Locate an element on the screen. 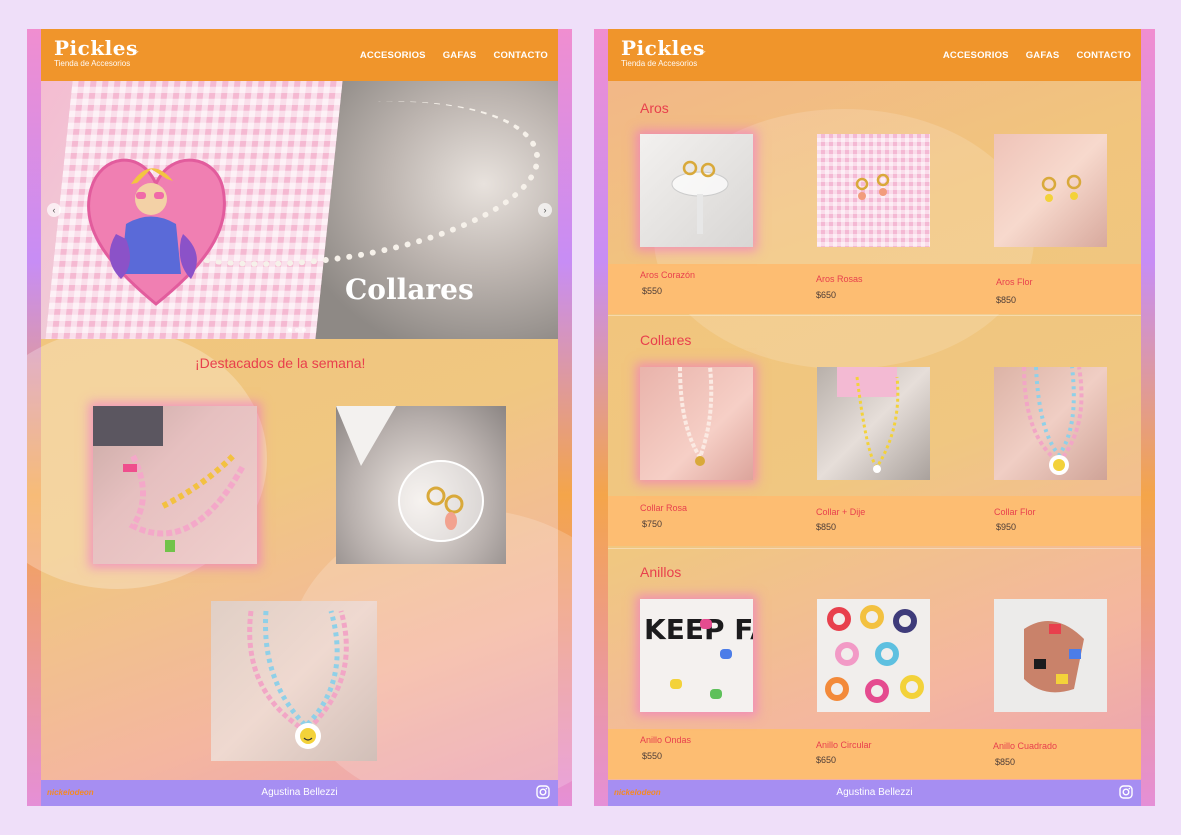 The image size is (1181, 835). product-image-collar-flor is located at coordinates (1050, 423).